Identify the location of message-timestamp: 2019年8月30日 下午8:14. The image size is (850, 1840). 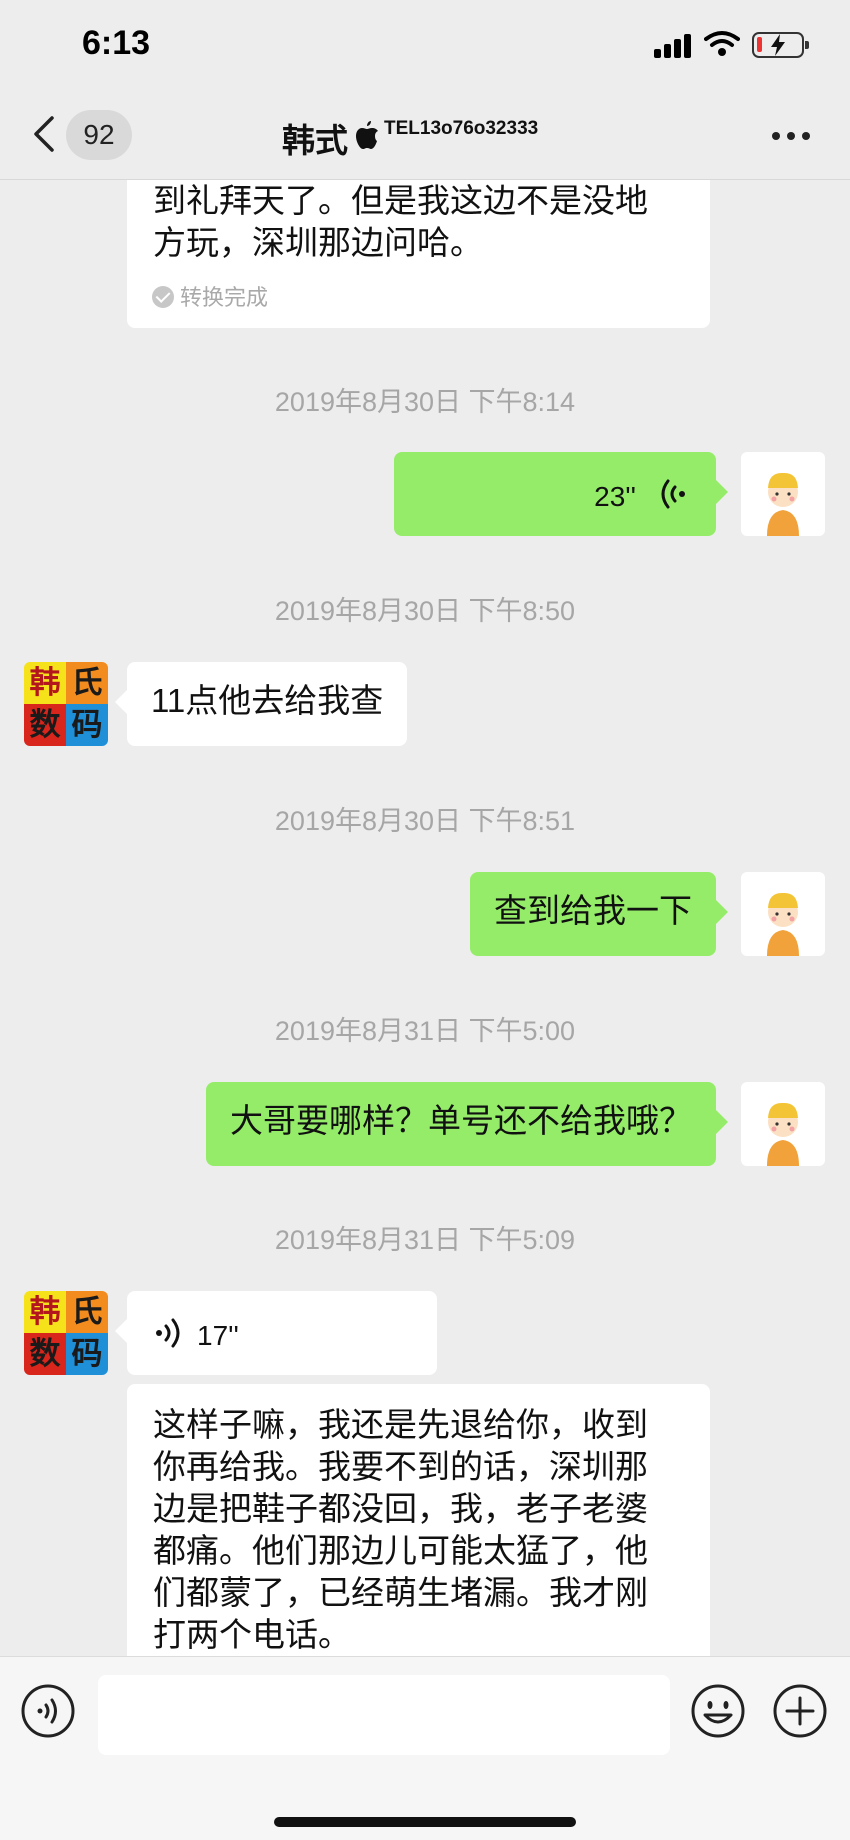
(425, 402).